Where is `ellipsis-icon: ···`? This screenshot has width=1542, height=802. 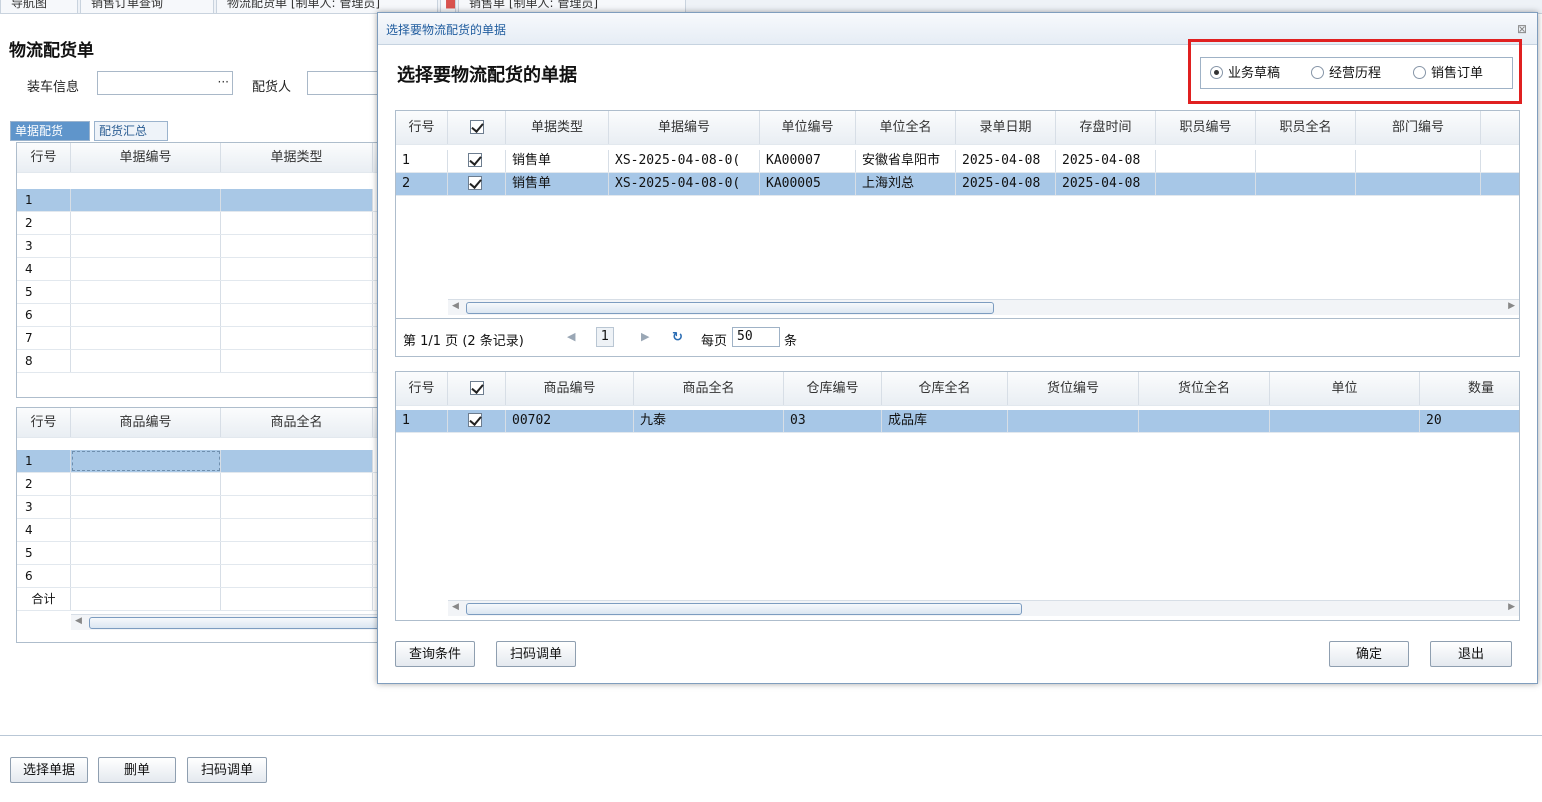
ellipsis-icon: ··· is located at coordinates (223, 82).